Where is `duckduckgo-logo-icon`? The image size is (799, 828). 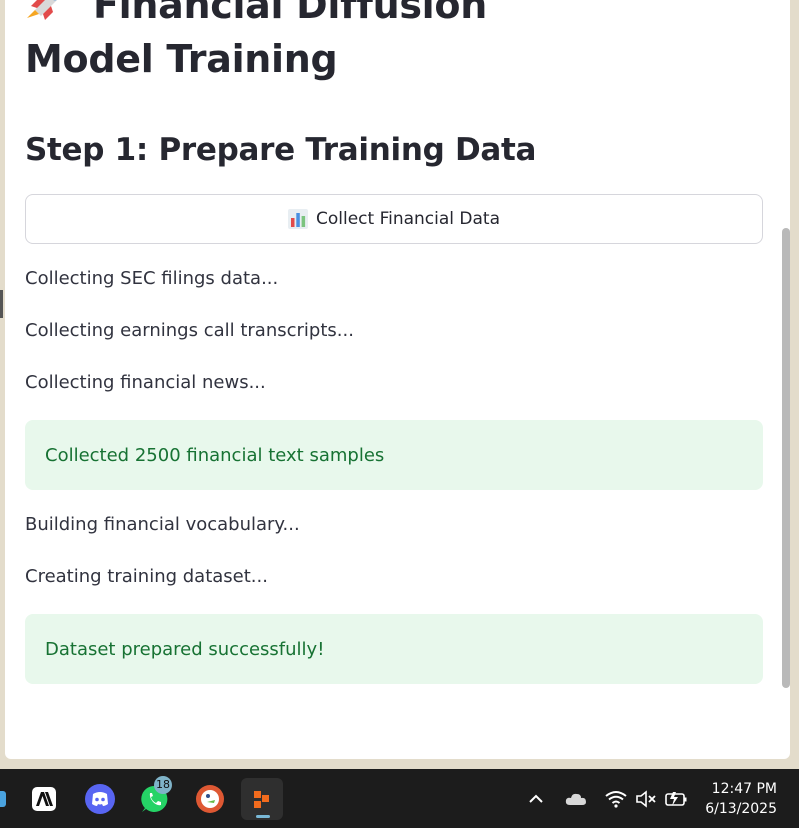 duckduckgo-logo-icon is located at coordinates (210, 799).